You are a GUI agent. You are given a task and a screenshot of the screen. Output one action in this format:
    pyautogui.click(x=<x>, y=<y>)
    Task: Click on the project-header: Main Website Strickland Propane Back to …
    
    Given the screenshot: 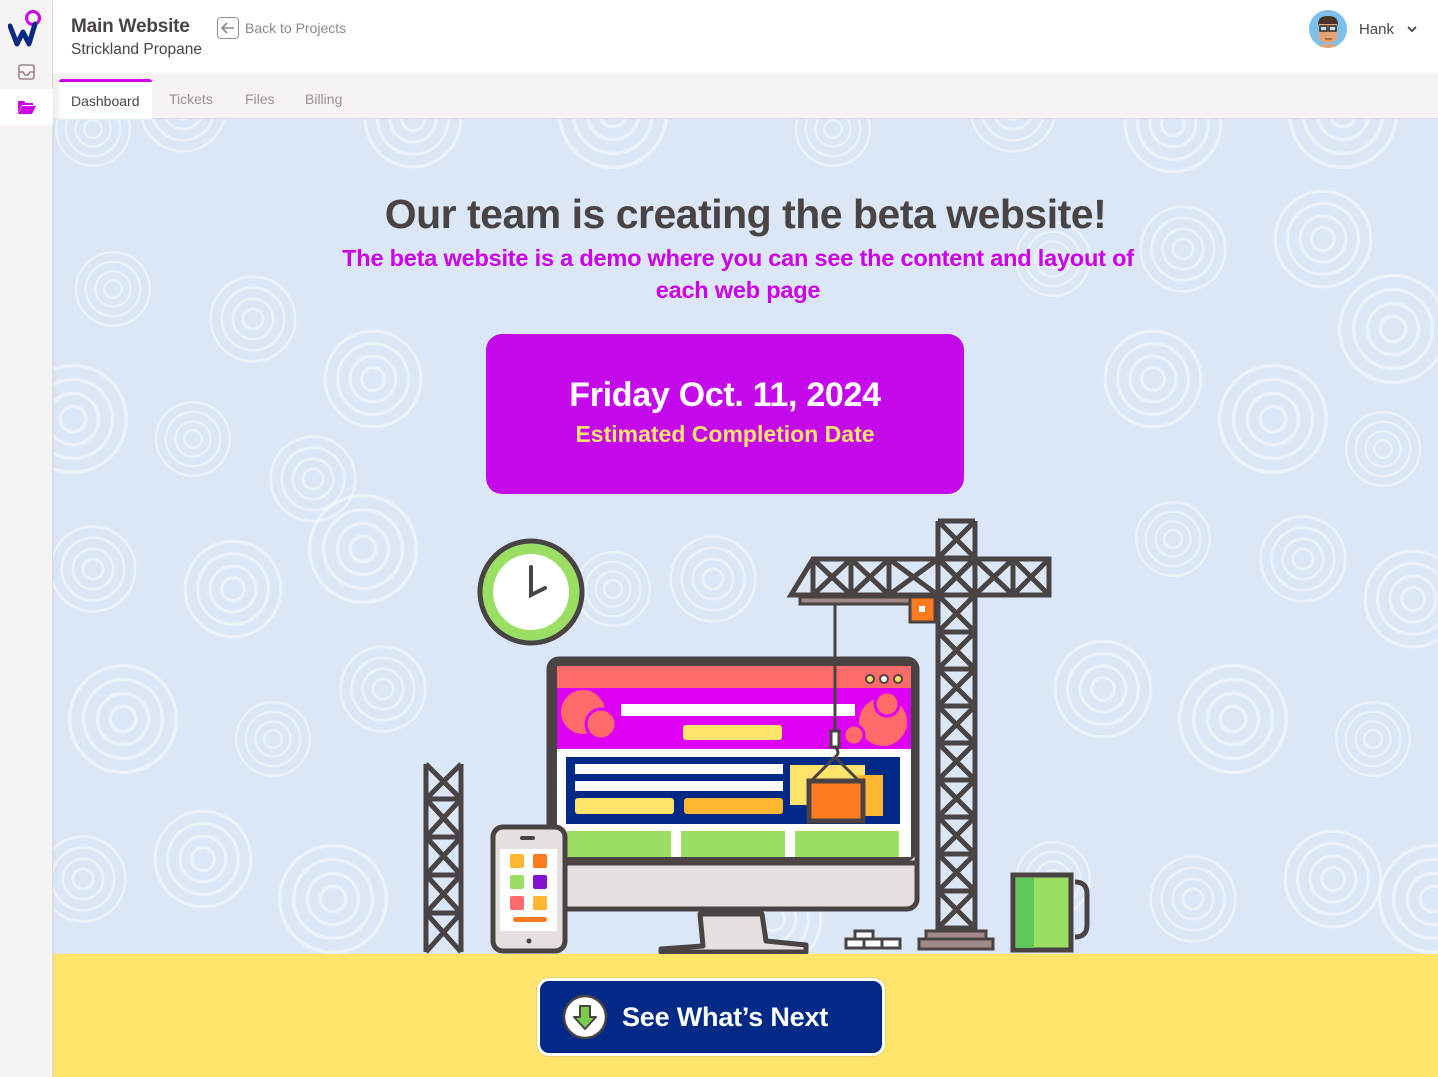 What is the action you would take?
    pyautogui.click(x=745, y=36)
    